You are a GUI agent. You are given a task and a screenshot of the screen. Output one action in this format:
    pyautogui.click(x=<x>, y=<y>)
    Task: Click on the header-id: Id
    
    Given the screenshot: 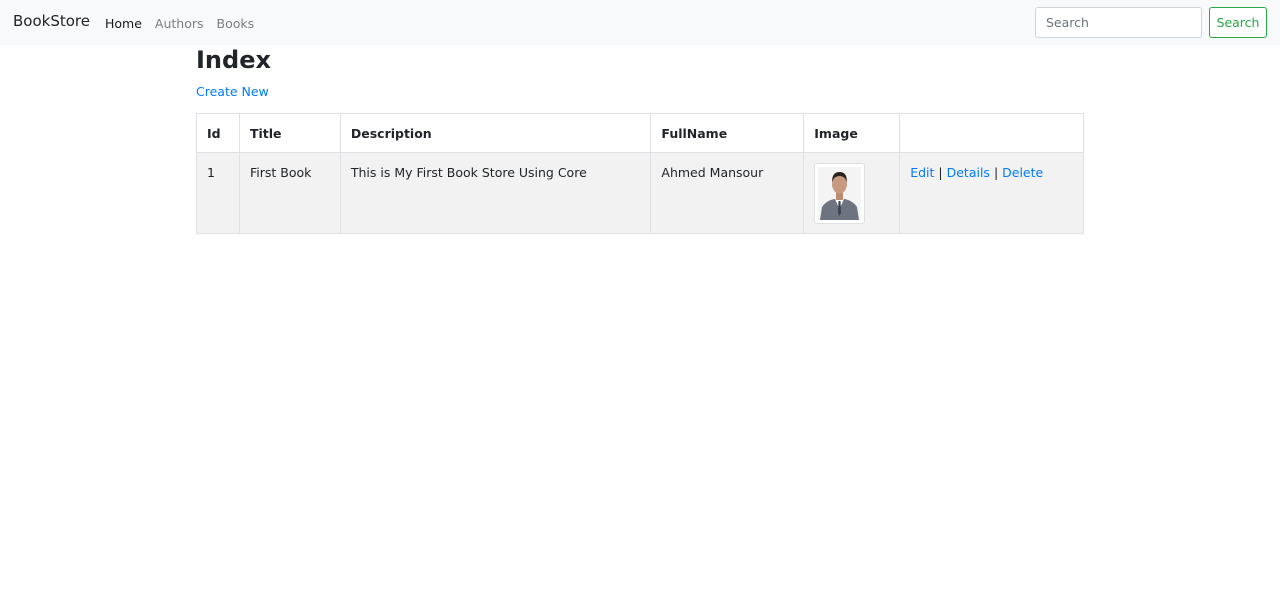 What is the action you would take?
    pyautogui.click(x=218, y=133)
    